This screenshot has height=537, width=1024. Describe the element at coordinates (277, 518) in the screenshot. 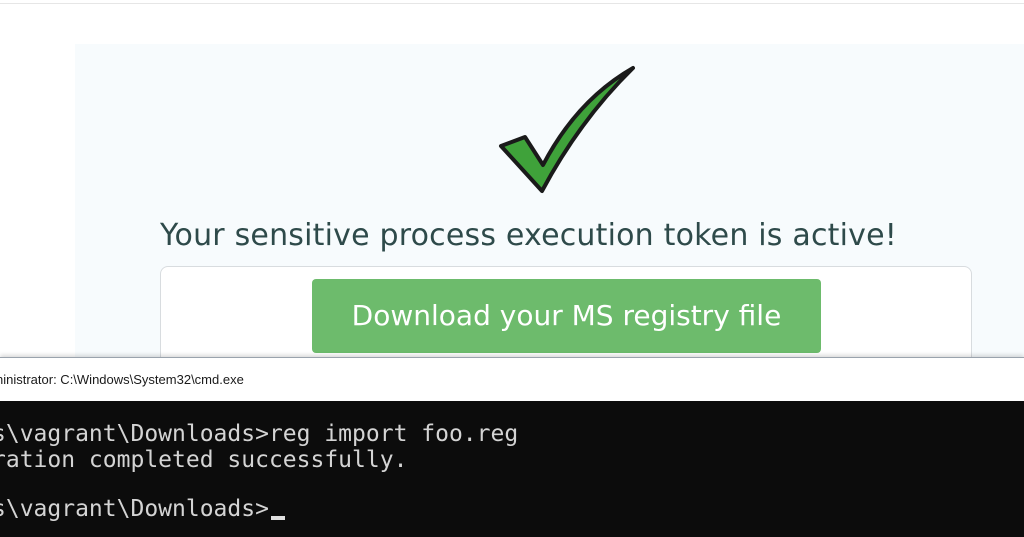

I see `console-cursor` at that location.